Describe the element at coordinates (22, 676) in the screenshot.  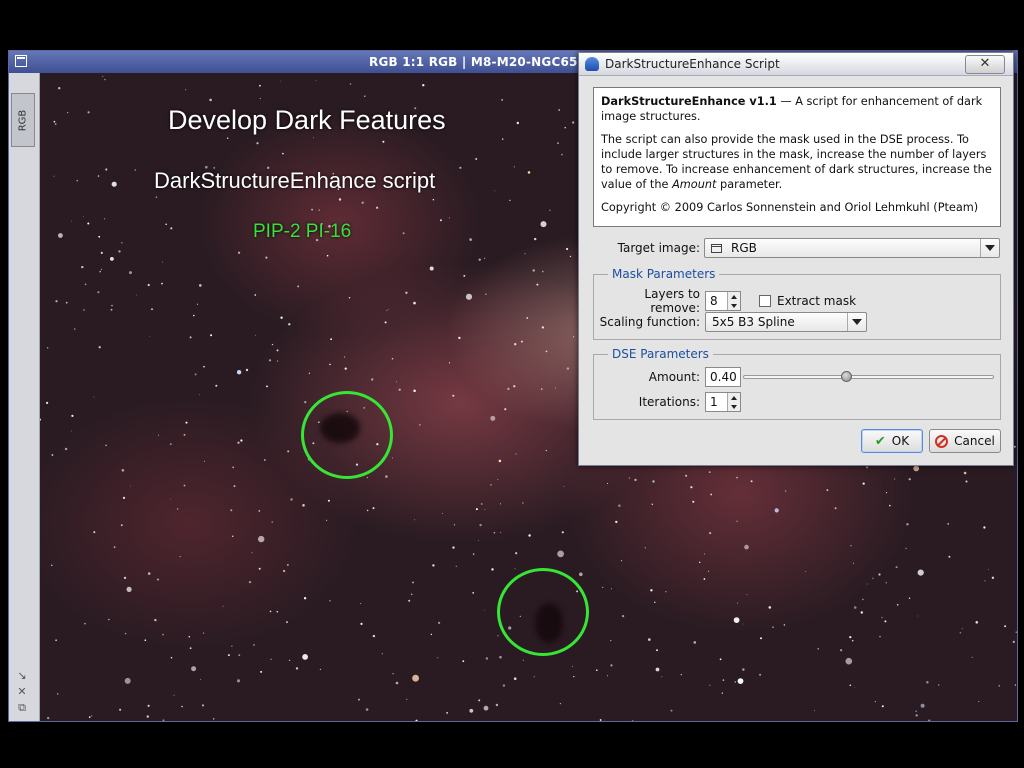
I see `shrink-icon: ↘` at that location.